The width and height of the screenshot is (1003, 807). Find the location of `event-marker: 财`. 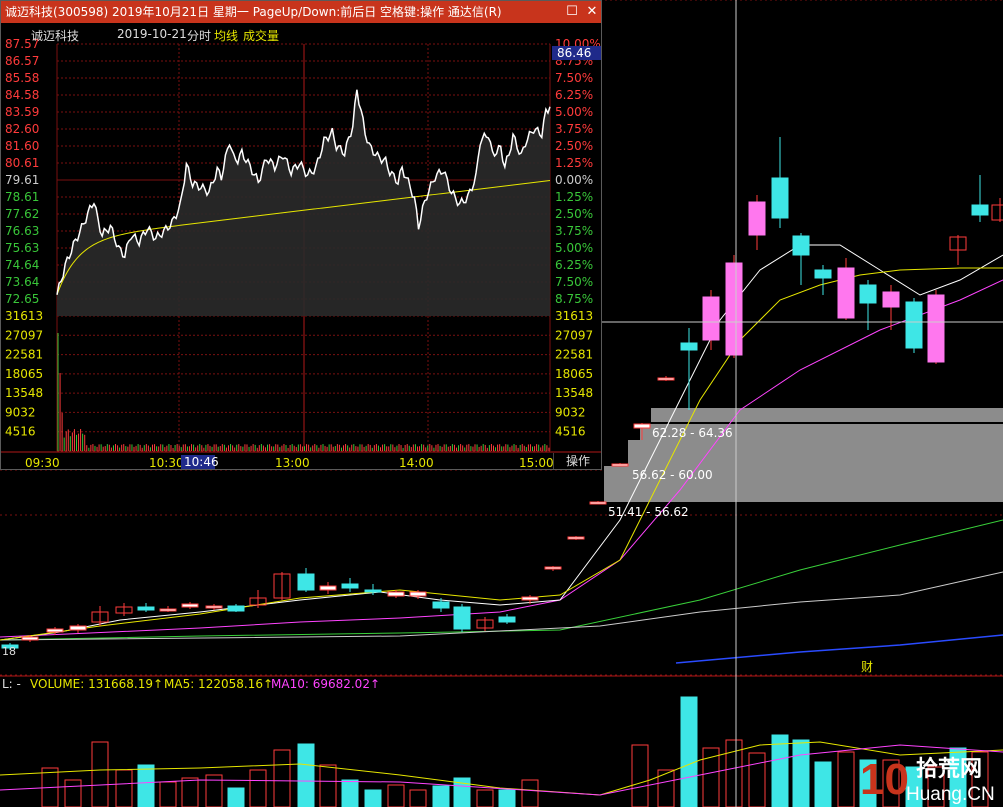

event-marker: 财 is located at coordinates (867, 667).